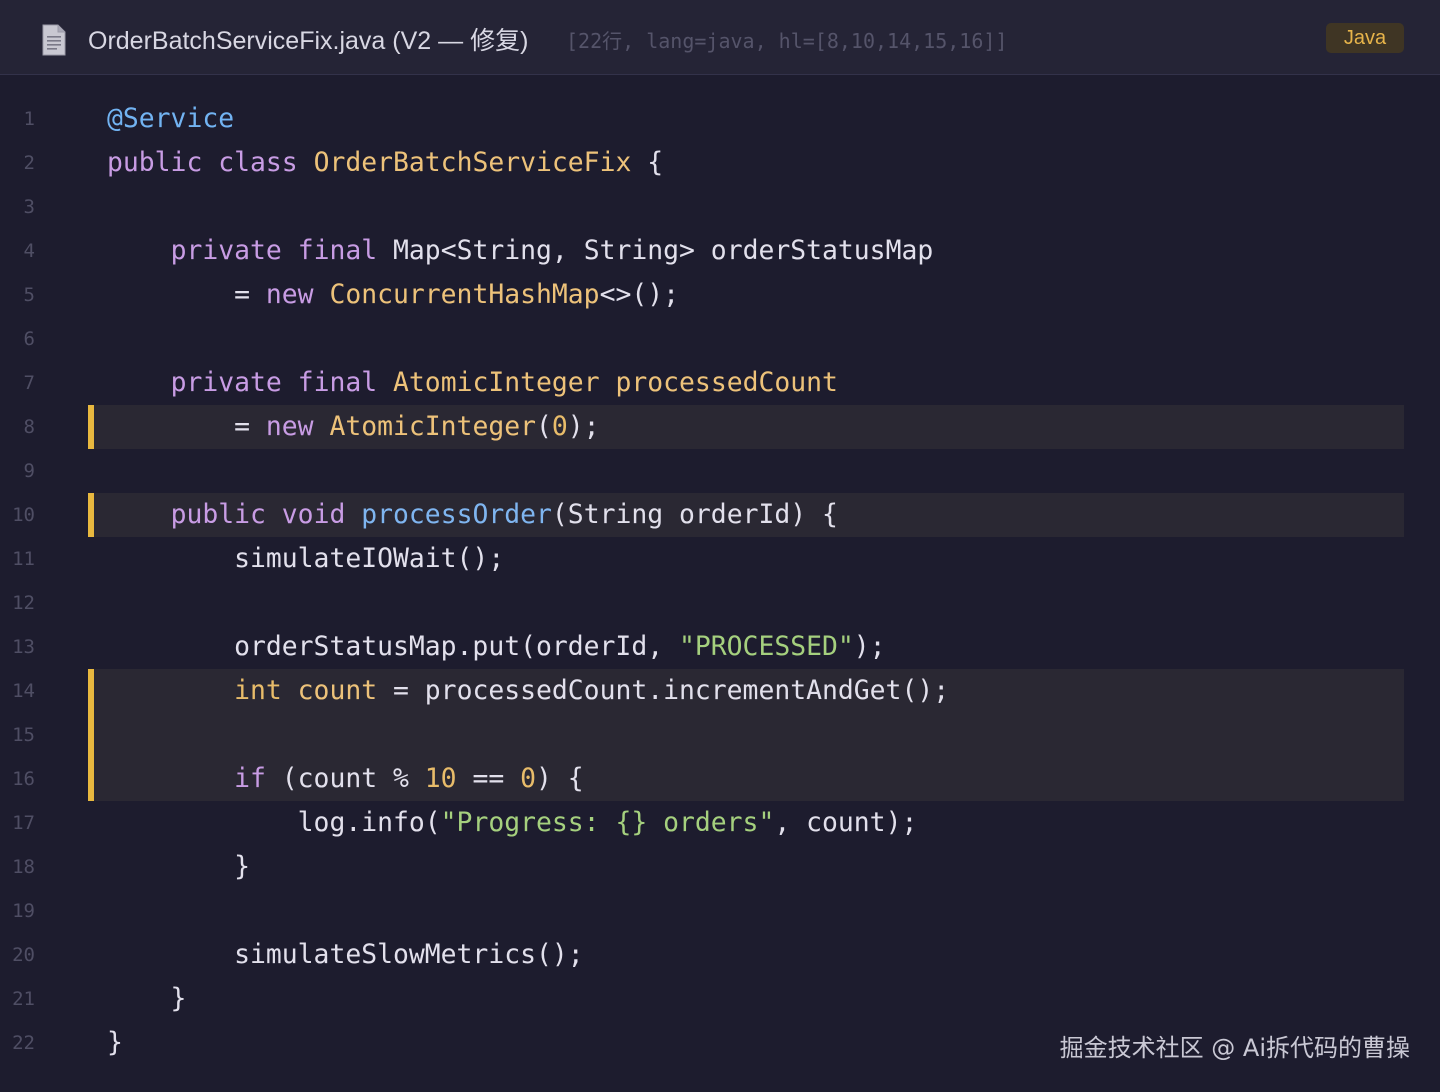 The height and width of the screenshot is (1092, 1440). I want to click on line-number: 17, so click(23, 823).